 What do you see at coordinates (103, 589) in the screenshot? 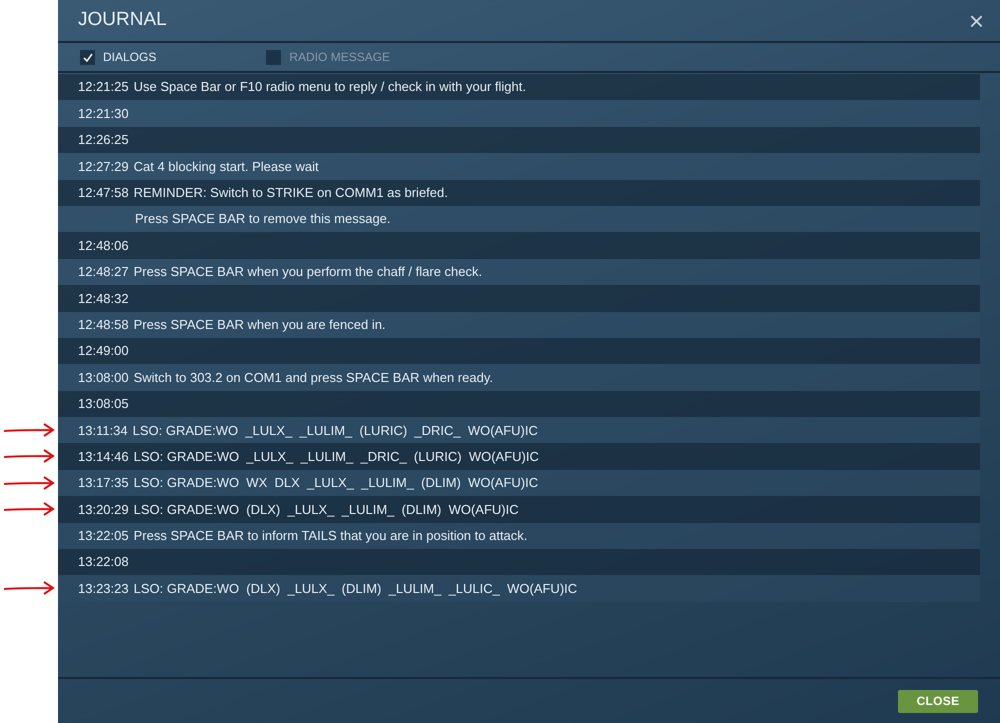
I see `timestamp: 13:23:23` at bounding box center [103, 589].